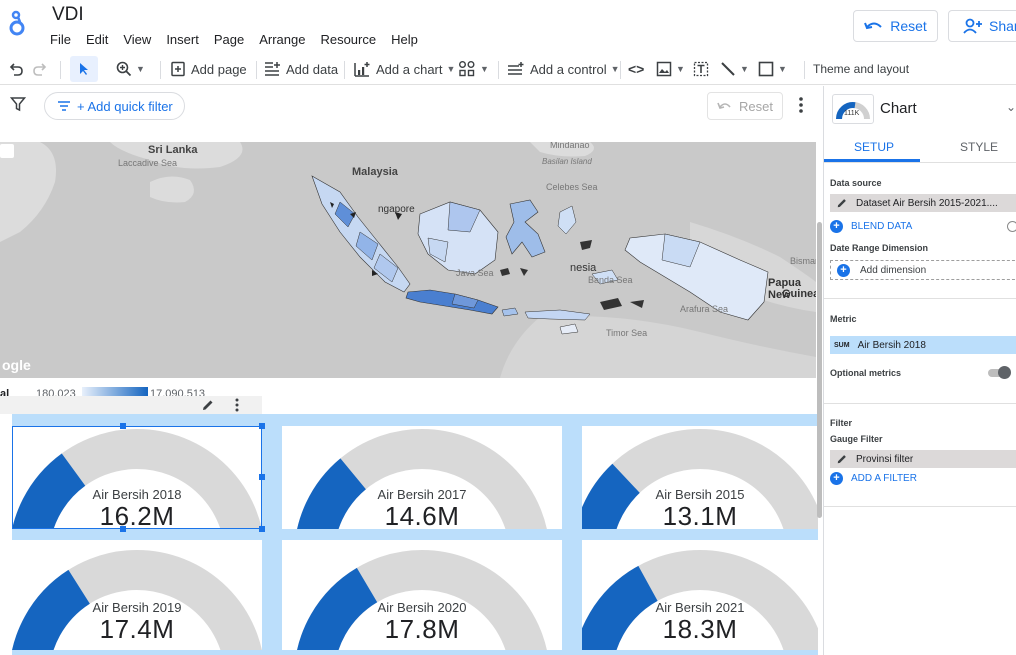  I want to click on menu-edit: Edit, so click(97, 39).